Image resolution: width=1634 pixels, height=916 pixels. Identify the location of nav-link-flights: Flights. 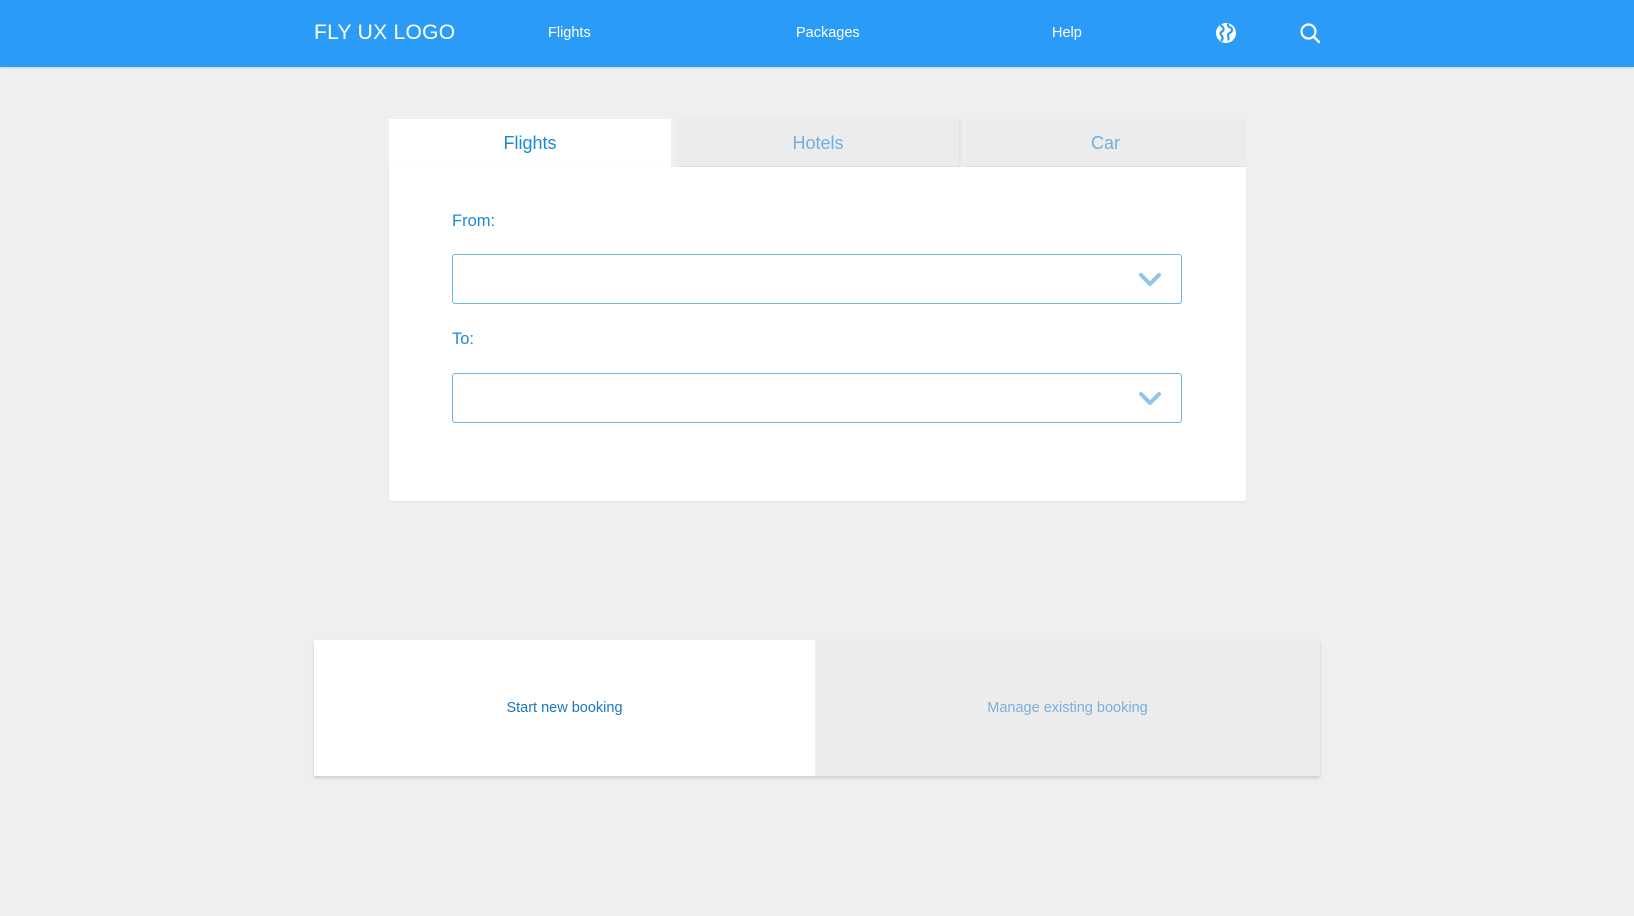
(569, 33).